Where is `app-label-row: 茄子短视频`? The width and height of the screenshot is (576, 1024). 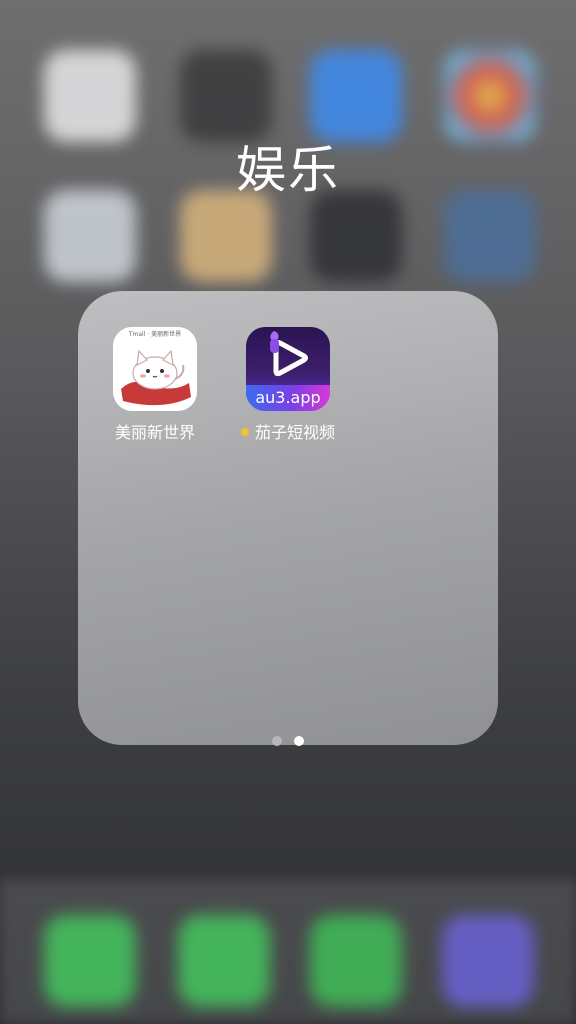 app-label-row: 茄子短视频 is located at coordinates (288, 431).